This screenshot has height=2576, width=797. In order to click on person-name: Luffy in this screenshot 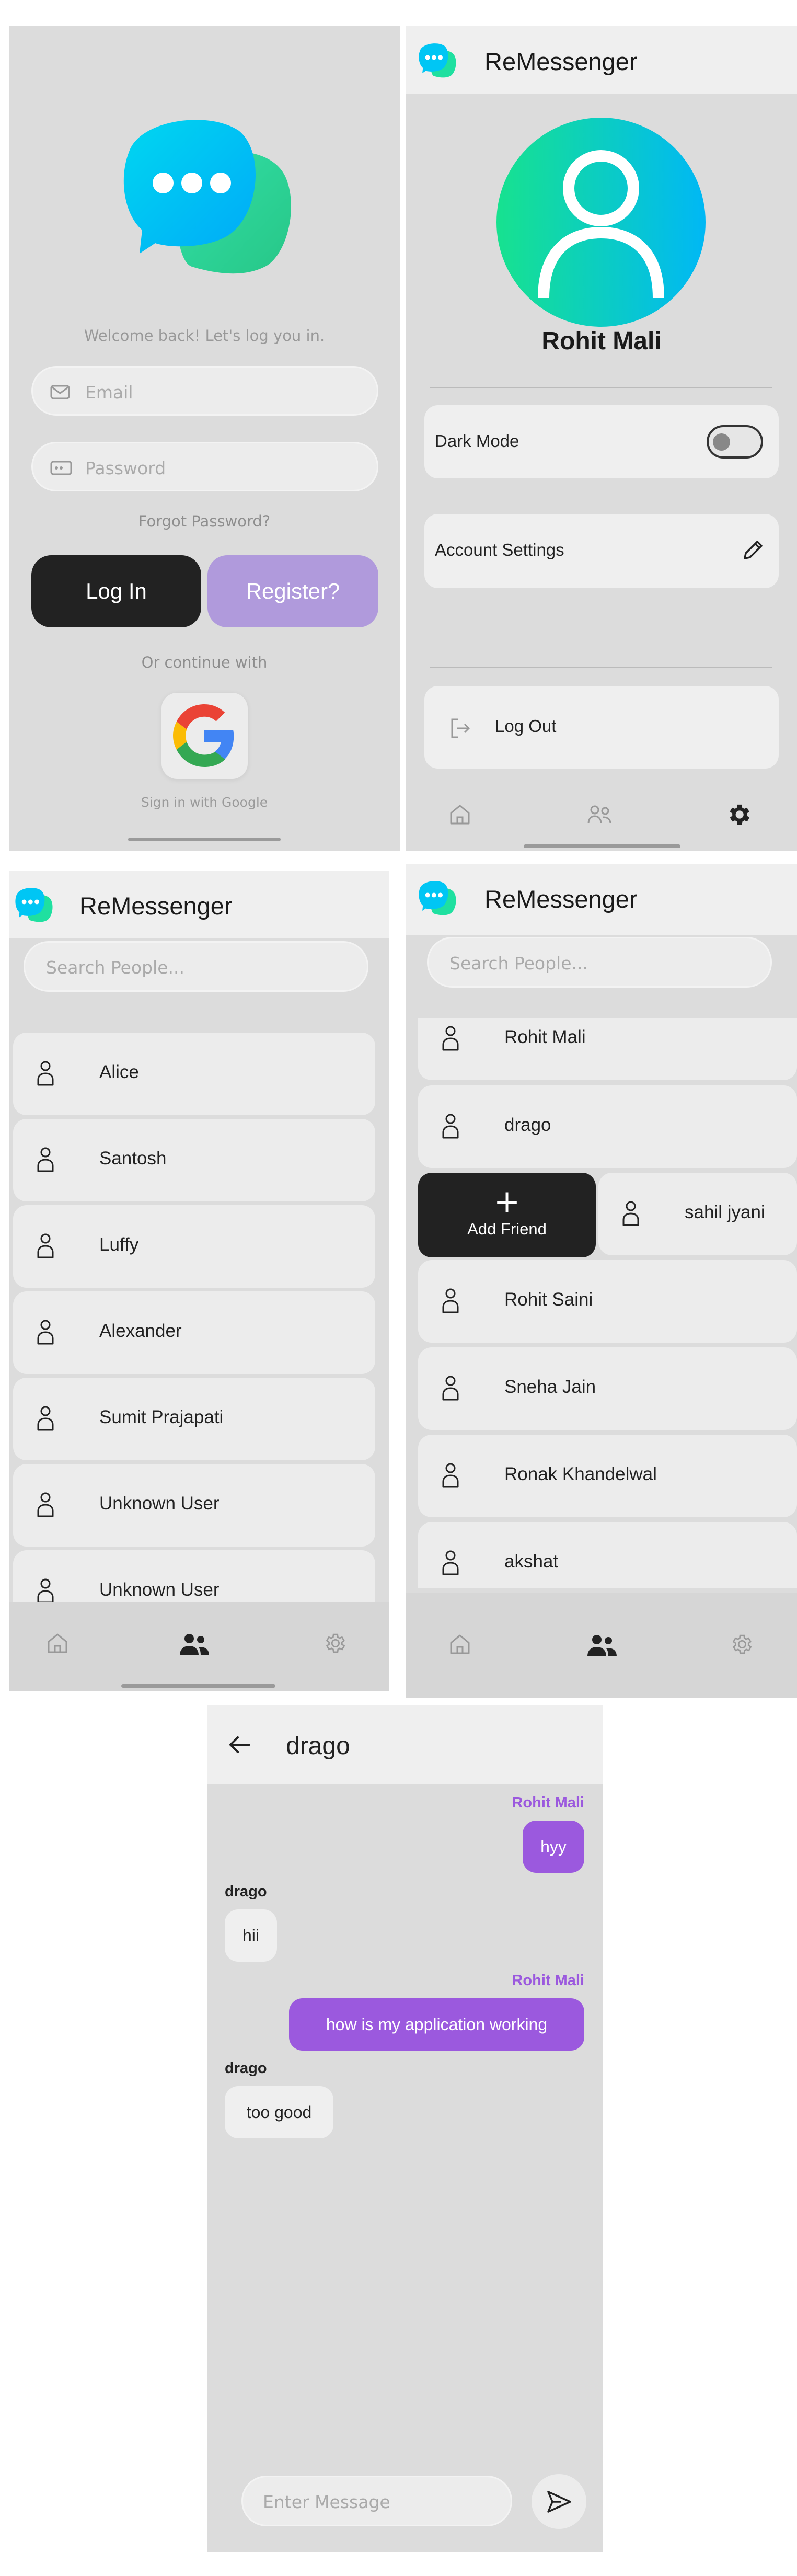, I will do `click(119, 1245)`.